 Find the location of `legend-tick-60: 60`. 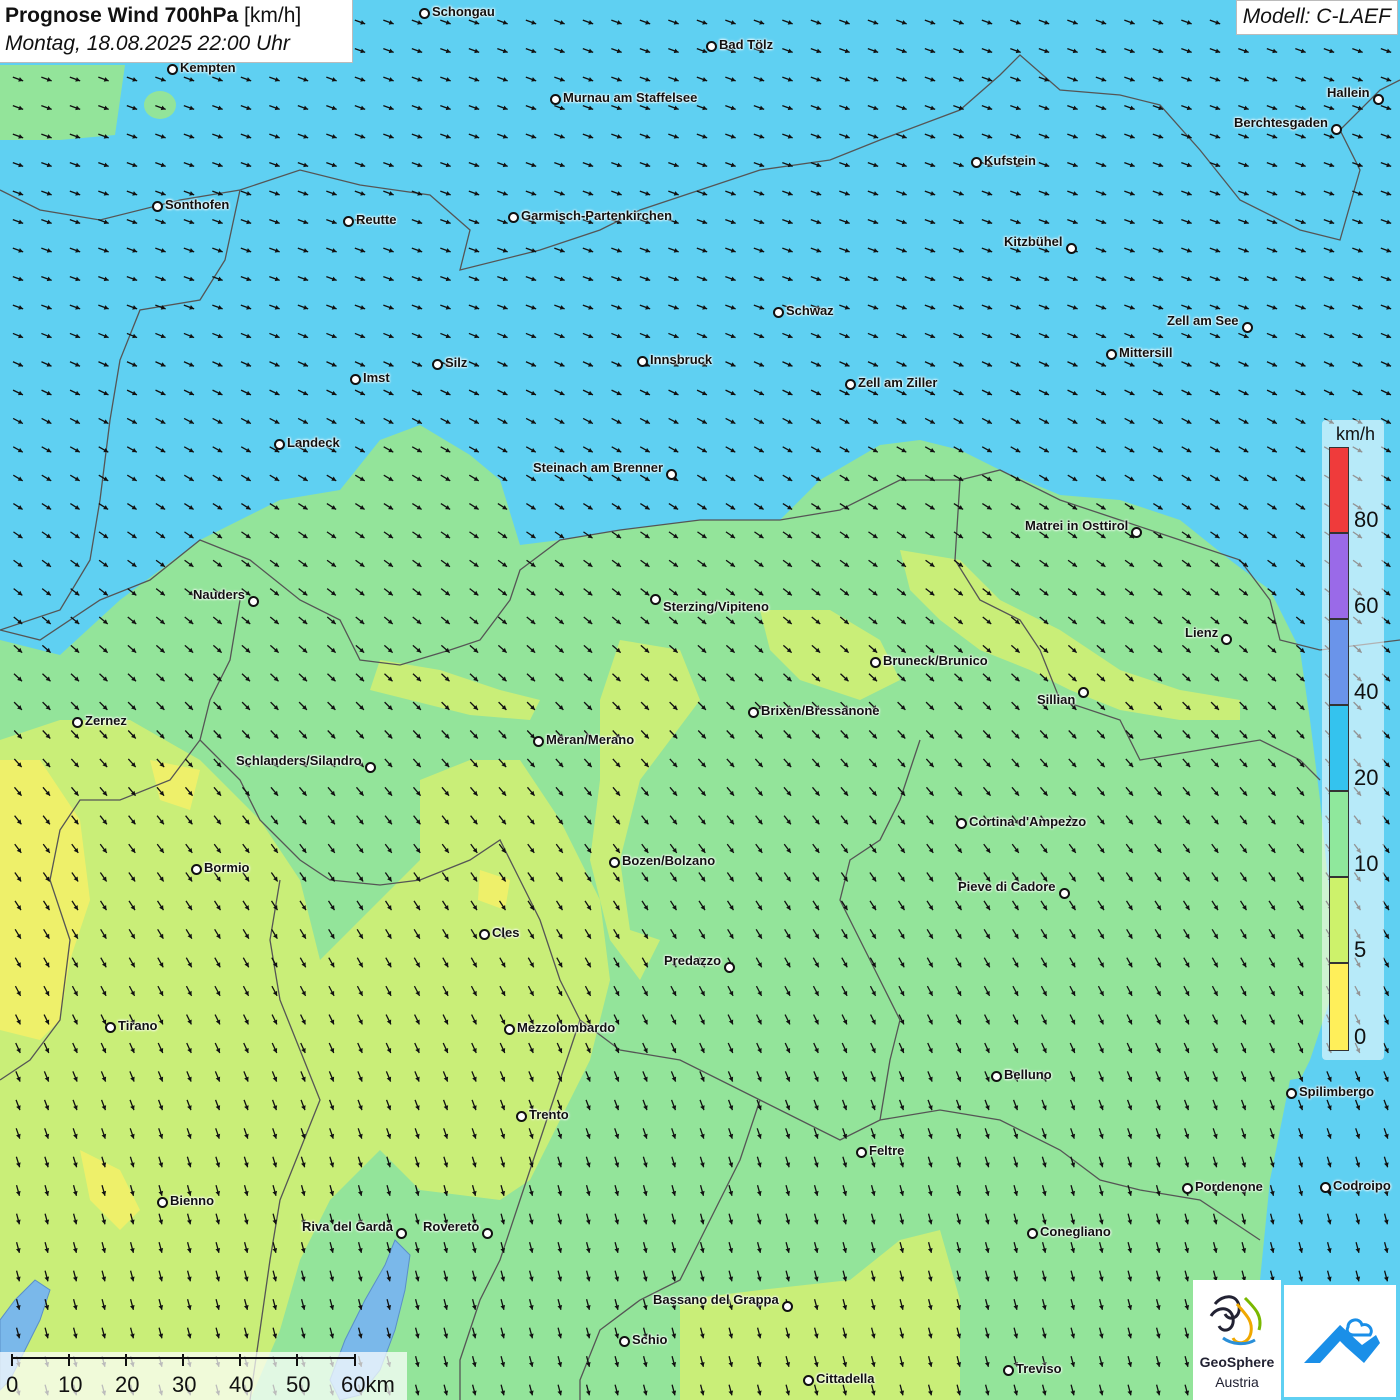

legend-tick-60: 60 is located at coordinates (1366, 605).